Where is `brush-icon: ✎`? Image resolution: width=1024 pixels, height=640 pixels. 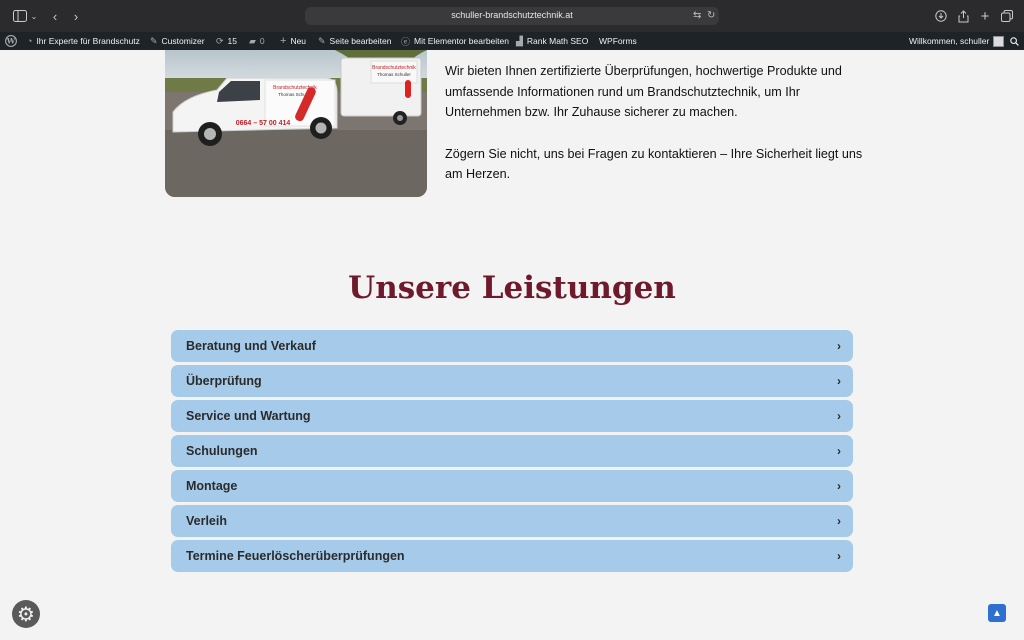
brush-icon: ✎ is located at coordinates (154, 40).